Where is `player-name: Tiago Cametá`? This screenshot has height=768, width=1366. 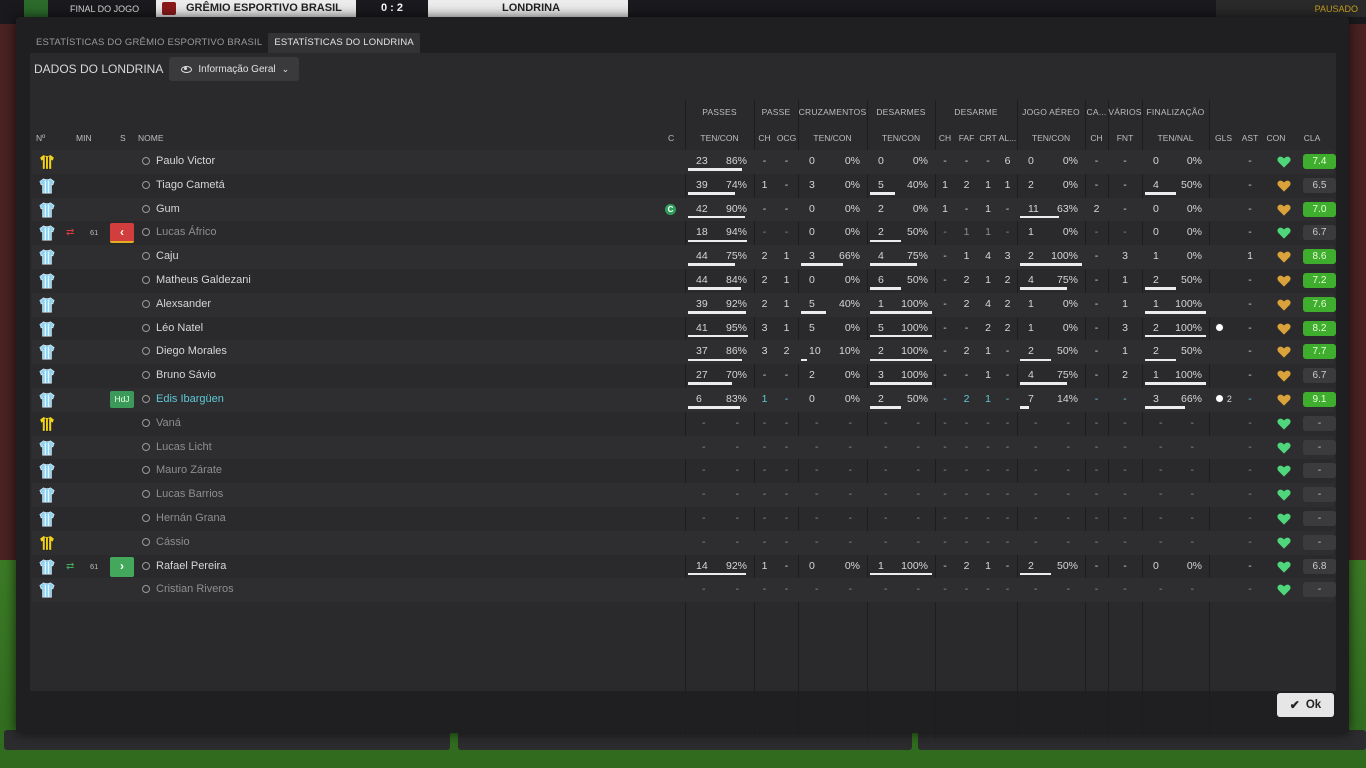 player-name: Tiago Cametá is located at coordinates (190, 185).